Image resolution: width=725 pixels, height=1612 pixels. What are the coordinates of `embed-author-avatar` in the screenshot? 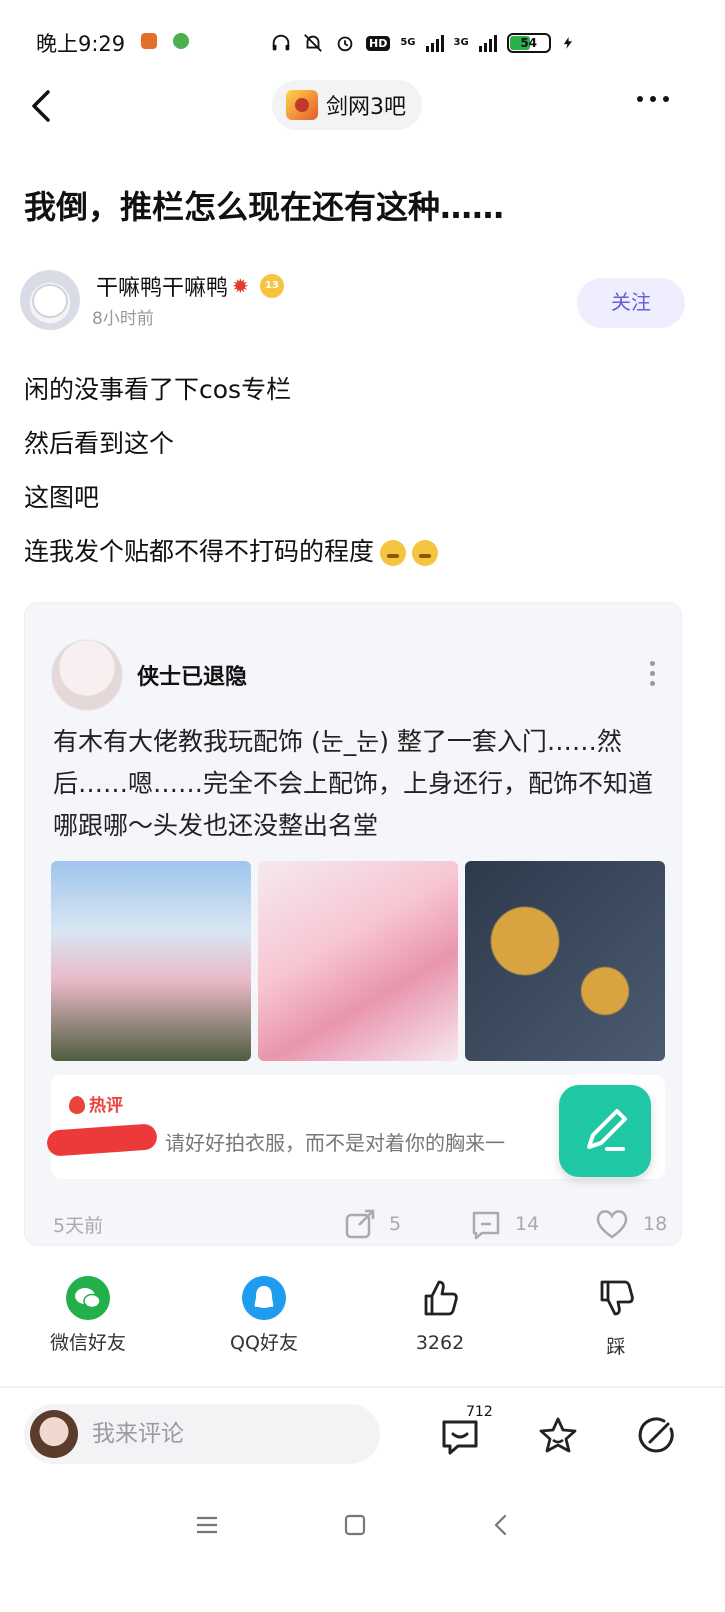 It's located at (87, 675).